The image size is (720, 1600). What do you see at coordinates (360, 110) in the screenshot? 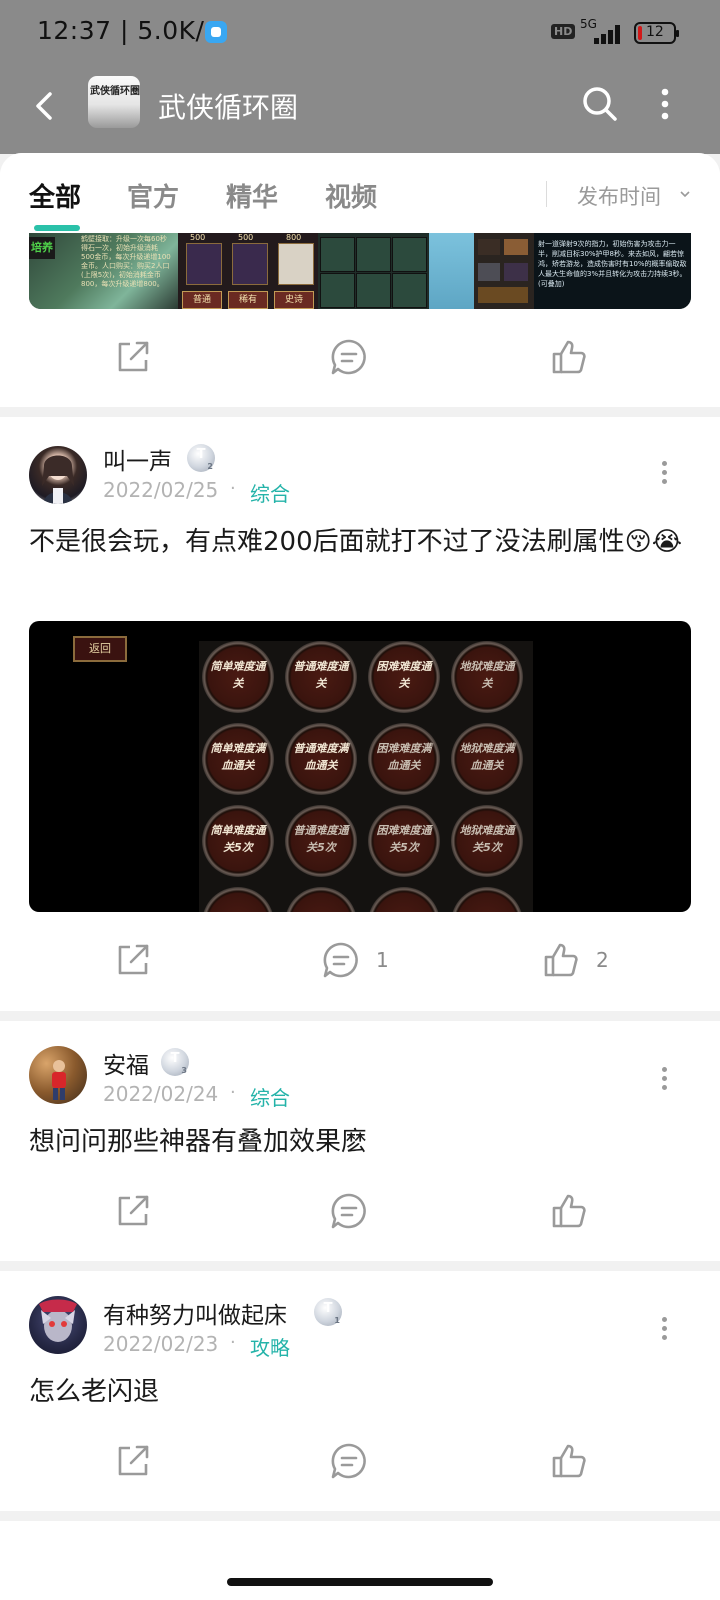
I see `app-header: 武侠循环圈 武侠循环圈` at bounding box center [360, 110].